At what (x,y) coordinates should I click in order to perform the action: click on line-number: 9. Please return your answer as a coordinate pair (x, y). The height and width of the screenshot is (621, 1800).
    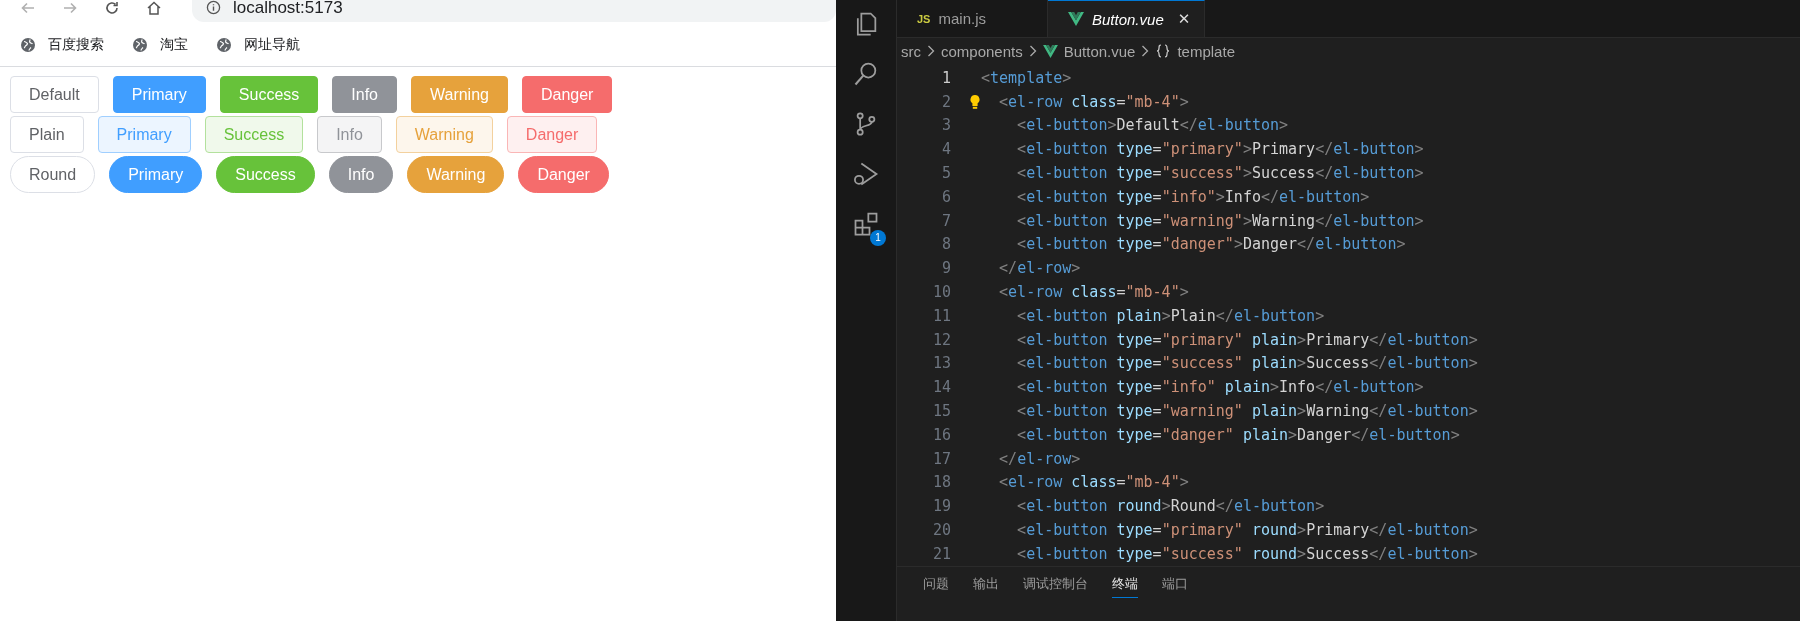
    Looking at the image, I should click on (945, 268).